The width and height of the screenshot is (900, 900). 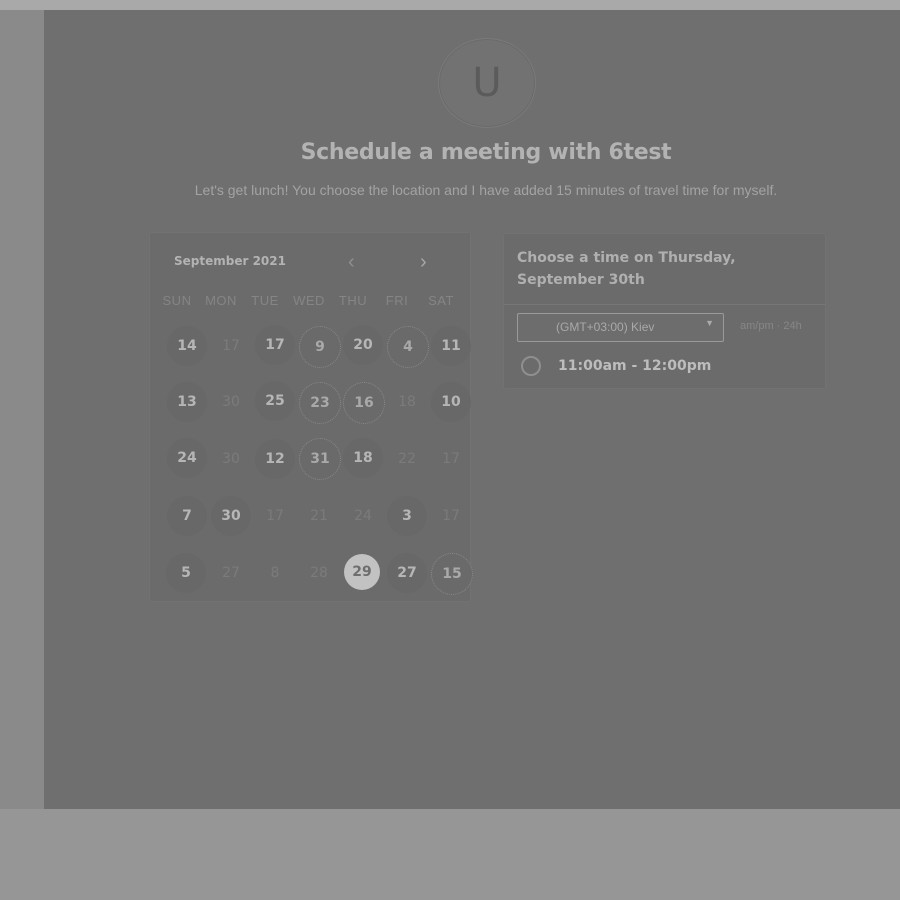 What do you see at coordinates (320, 347) in the screenshot?
I see `calendar-day: 9` at bounding box center [320, 347].